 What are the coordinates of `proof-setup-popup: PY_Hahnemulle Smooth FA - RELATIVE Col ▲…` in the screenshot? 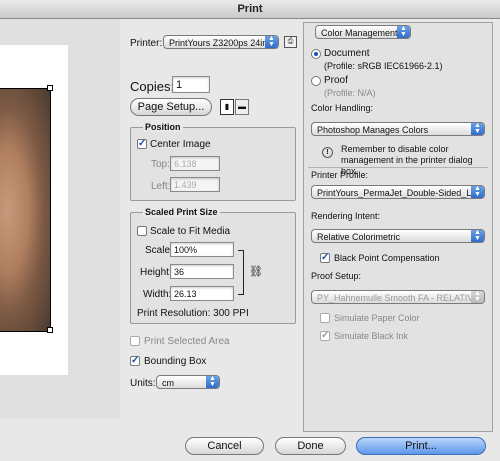 It's located at (398, 297).